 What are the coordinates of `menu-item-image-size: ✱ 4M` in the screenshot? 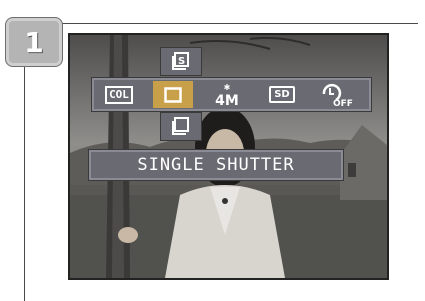 It's located at (227, 94).